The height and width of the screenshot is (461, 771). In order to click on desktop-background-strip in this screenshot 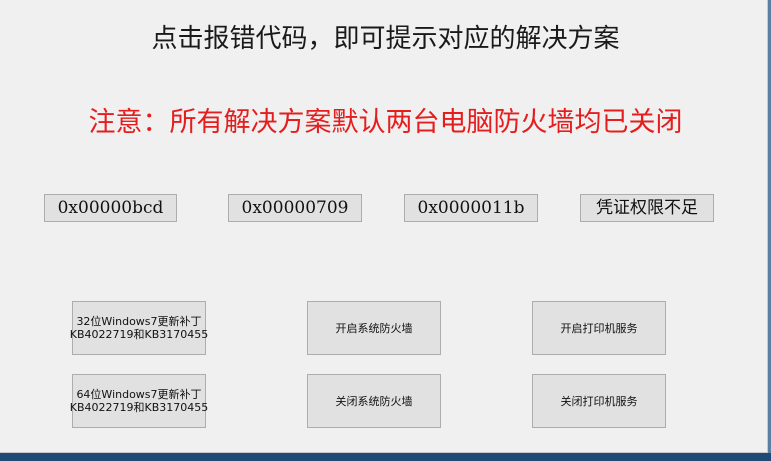, I will do `click(385, 457)`.